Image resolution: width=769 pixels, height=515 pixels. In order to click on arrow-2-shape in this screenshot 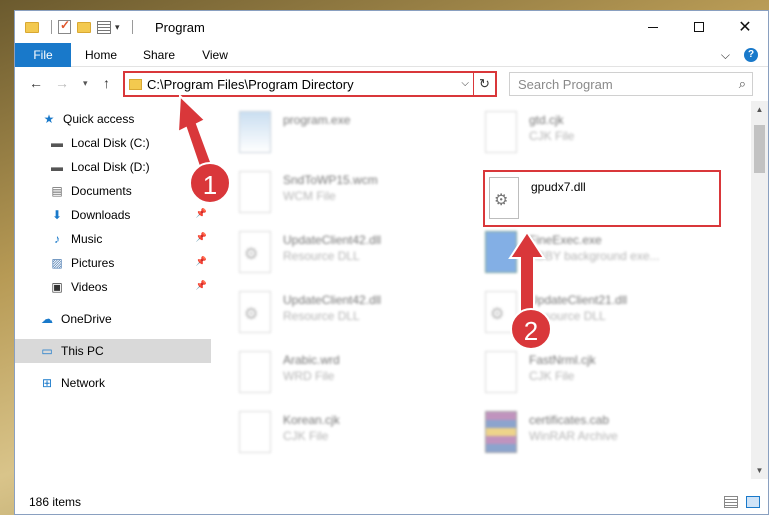, I will do `click(527, 271)`.